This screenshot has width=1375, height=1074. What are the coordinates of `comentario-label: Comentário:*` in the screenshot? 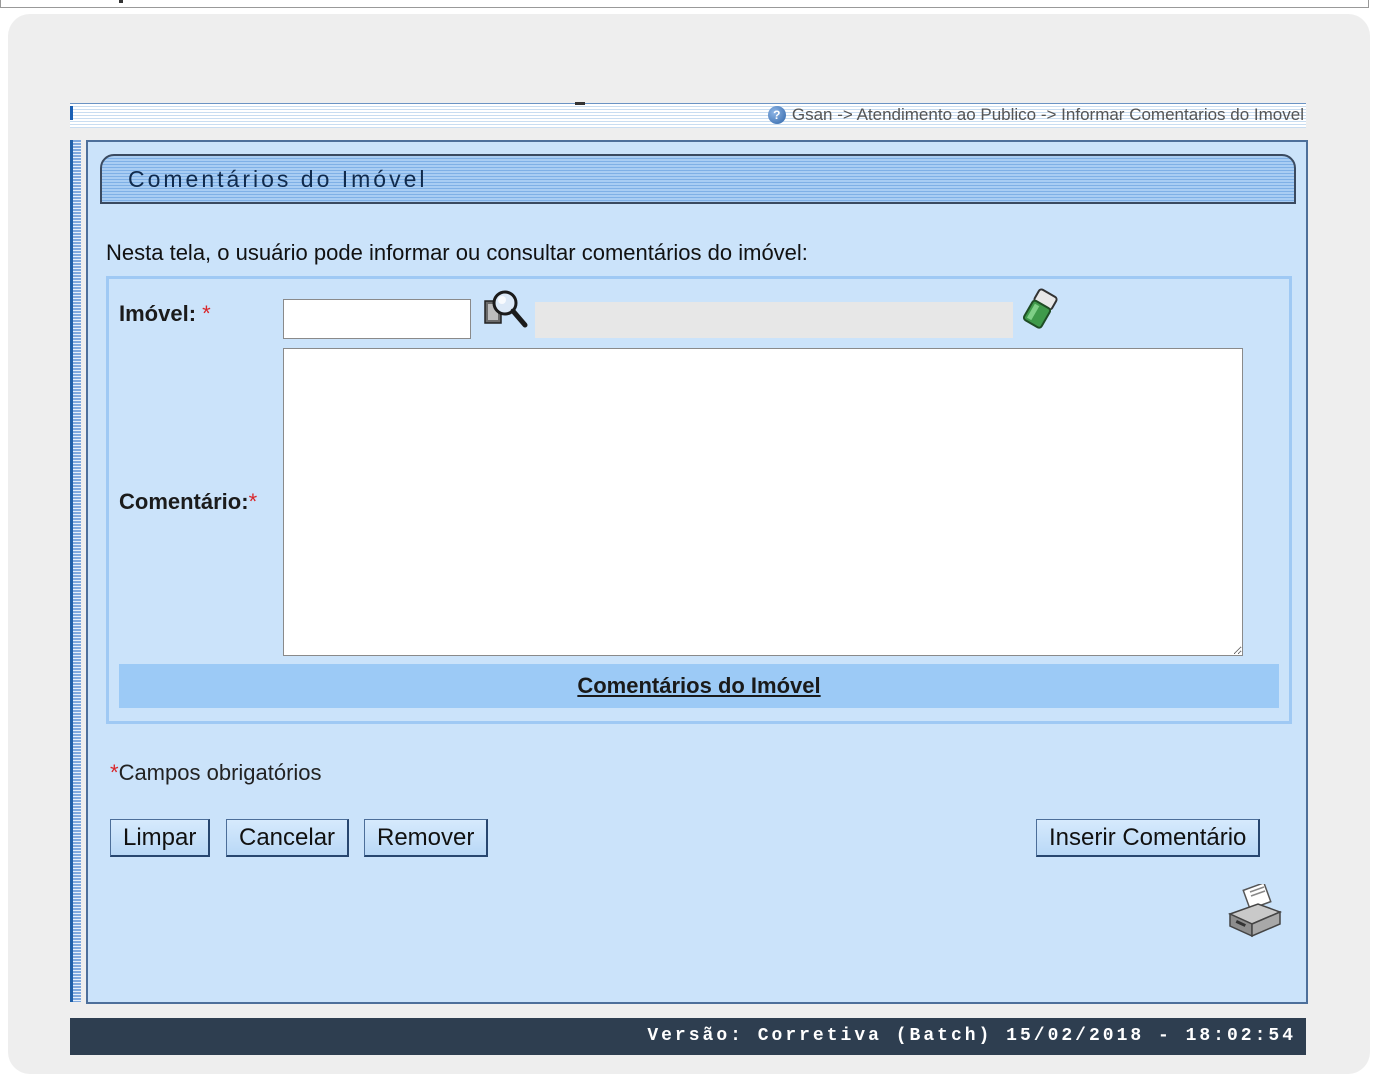 It's located at (188, 502).